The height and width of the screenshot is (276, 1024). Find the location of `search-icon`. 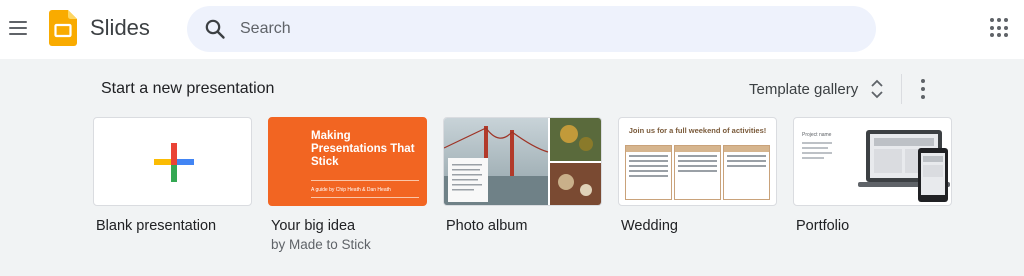

search-icon is located at coordinates (215, 29).